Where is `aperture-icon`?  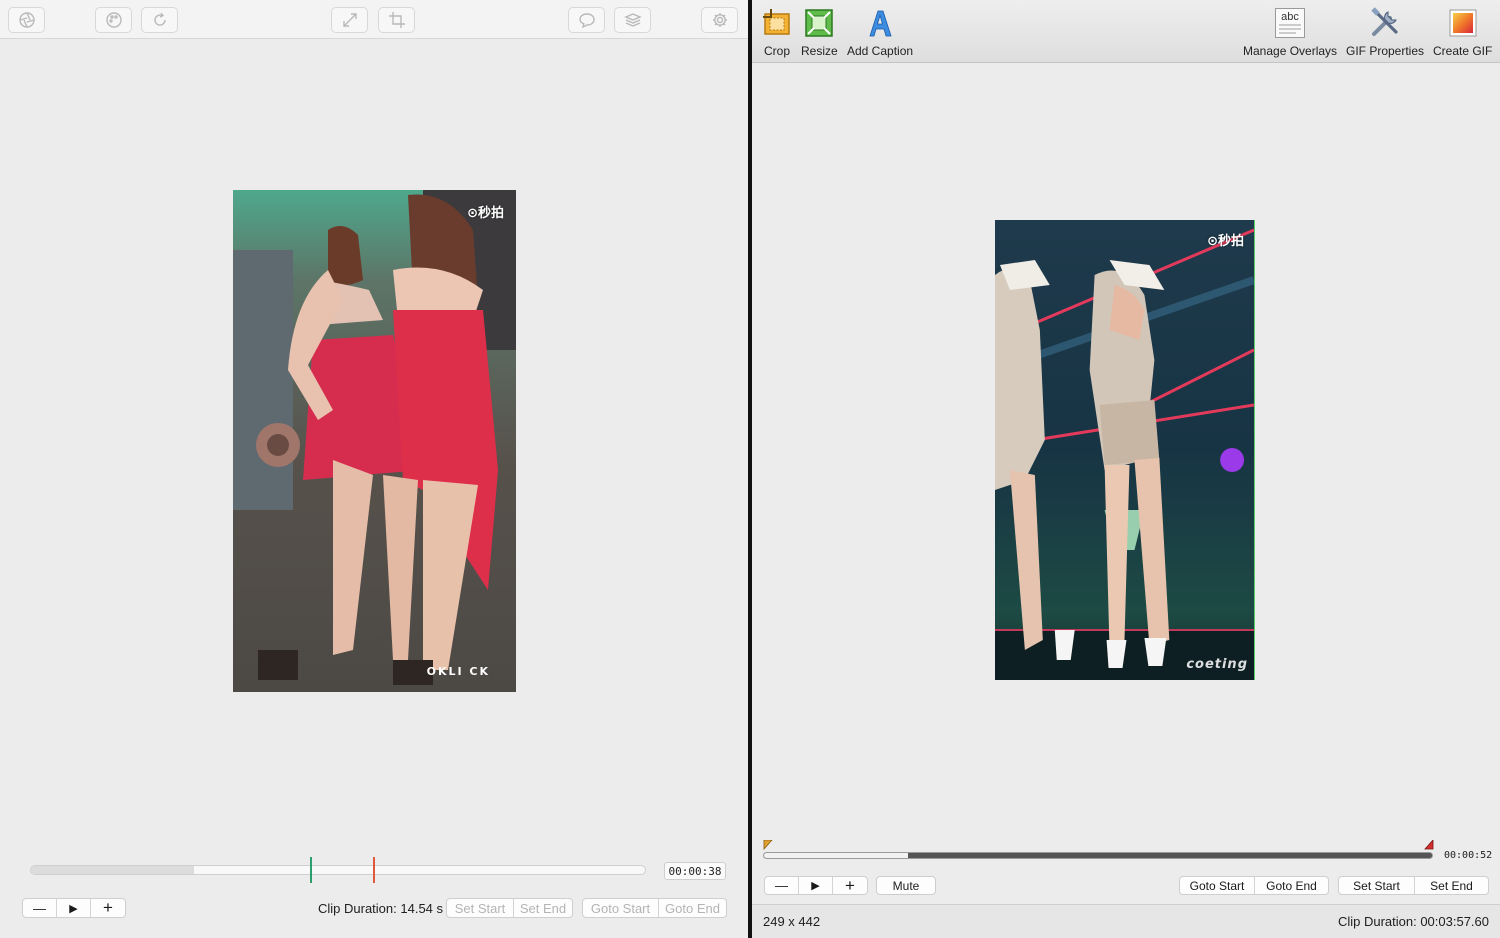 aperture-icon is located at coordinates (26, 20).